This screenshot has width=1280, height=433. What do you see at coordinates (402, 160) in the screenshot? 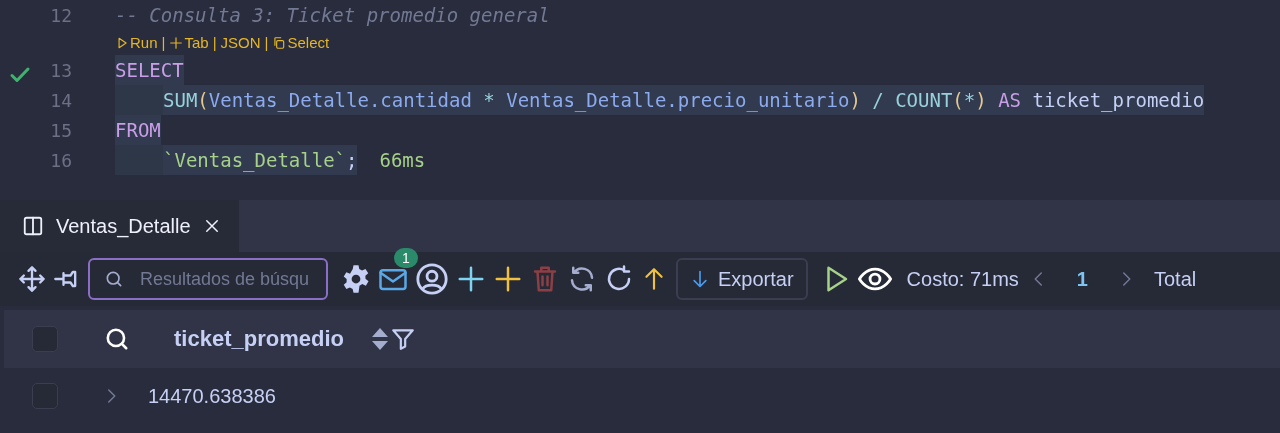
I see `duration-label: 66ms` at bounding box center [402, 160].